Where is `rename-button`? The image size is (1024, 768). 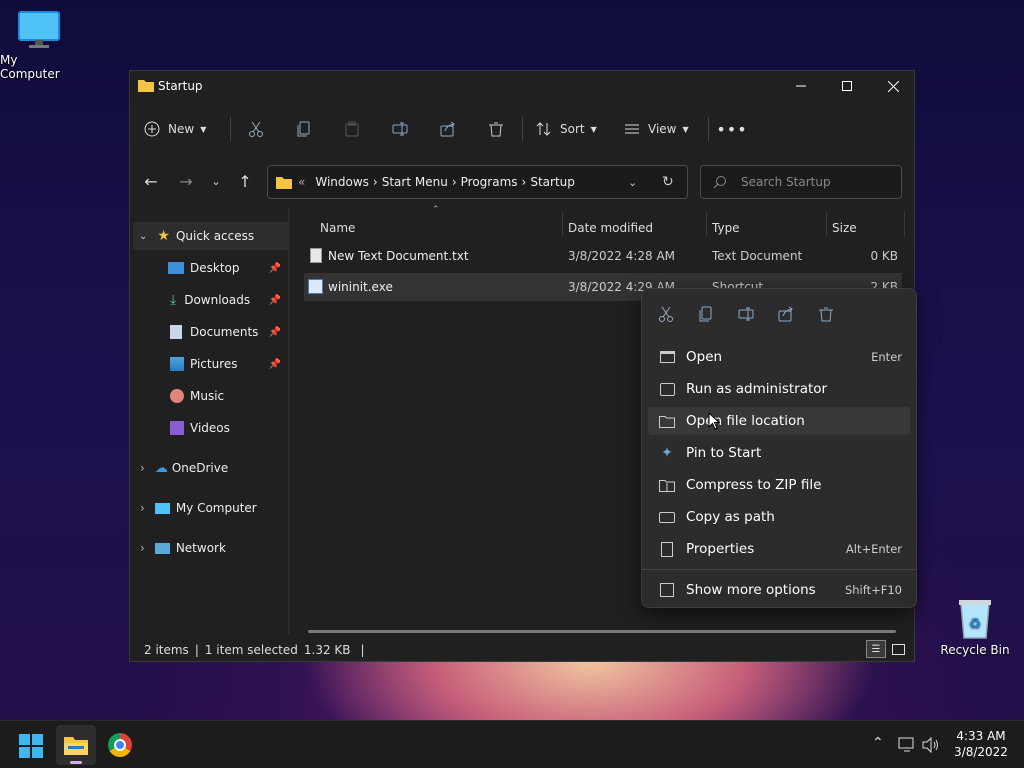 rename-button is located at coordinates (400, 129).